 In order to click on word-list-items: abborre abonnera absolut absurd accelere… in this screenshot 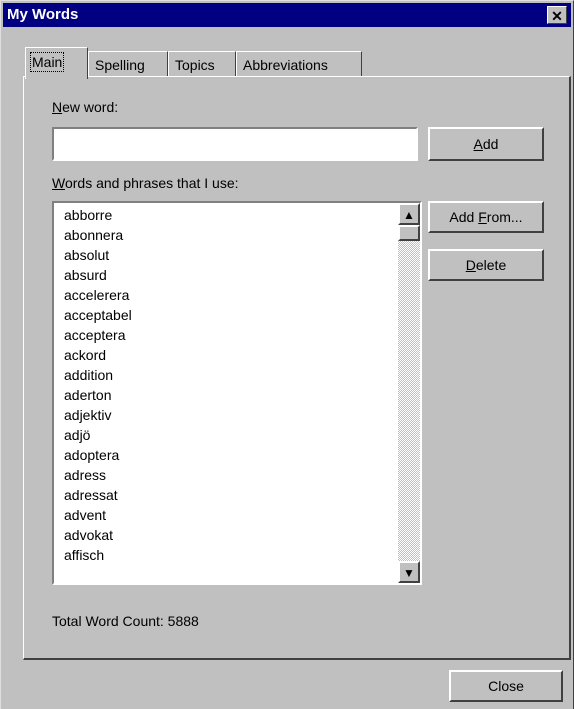, I will do `click(98, 385)`.